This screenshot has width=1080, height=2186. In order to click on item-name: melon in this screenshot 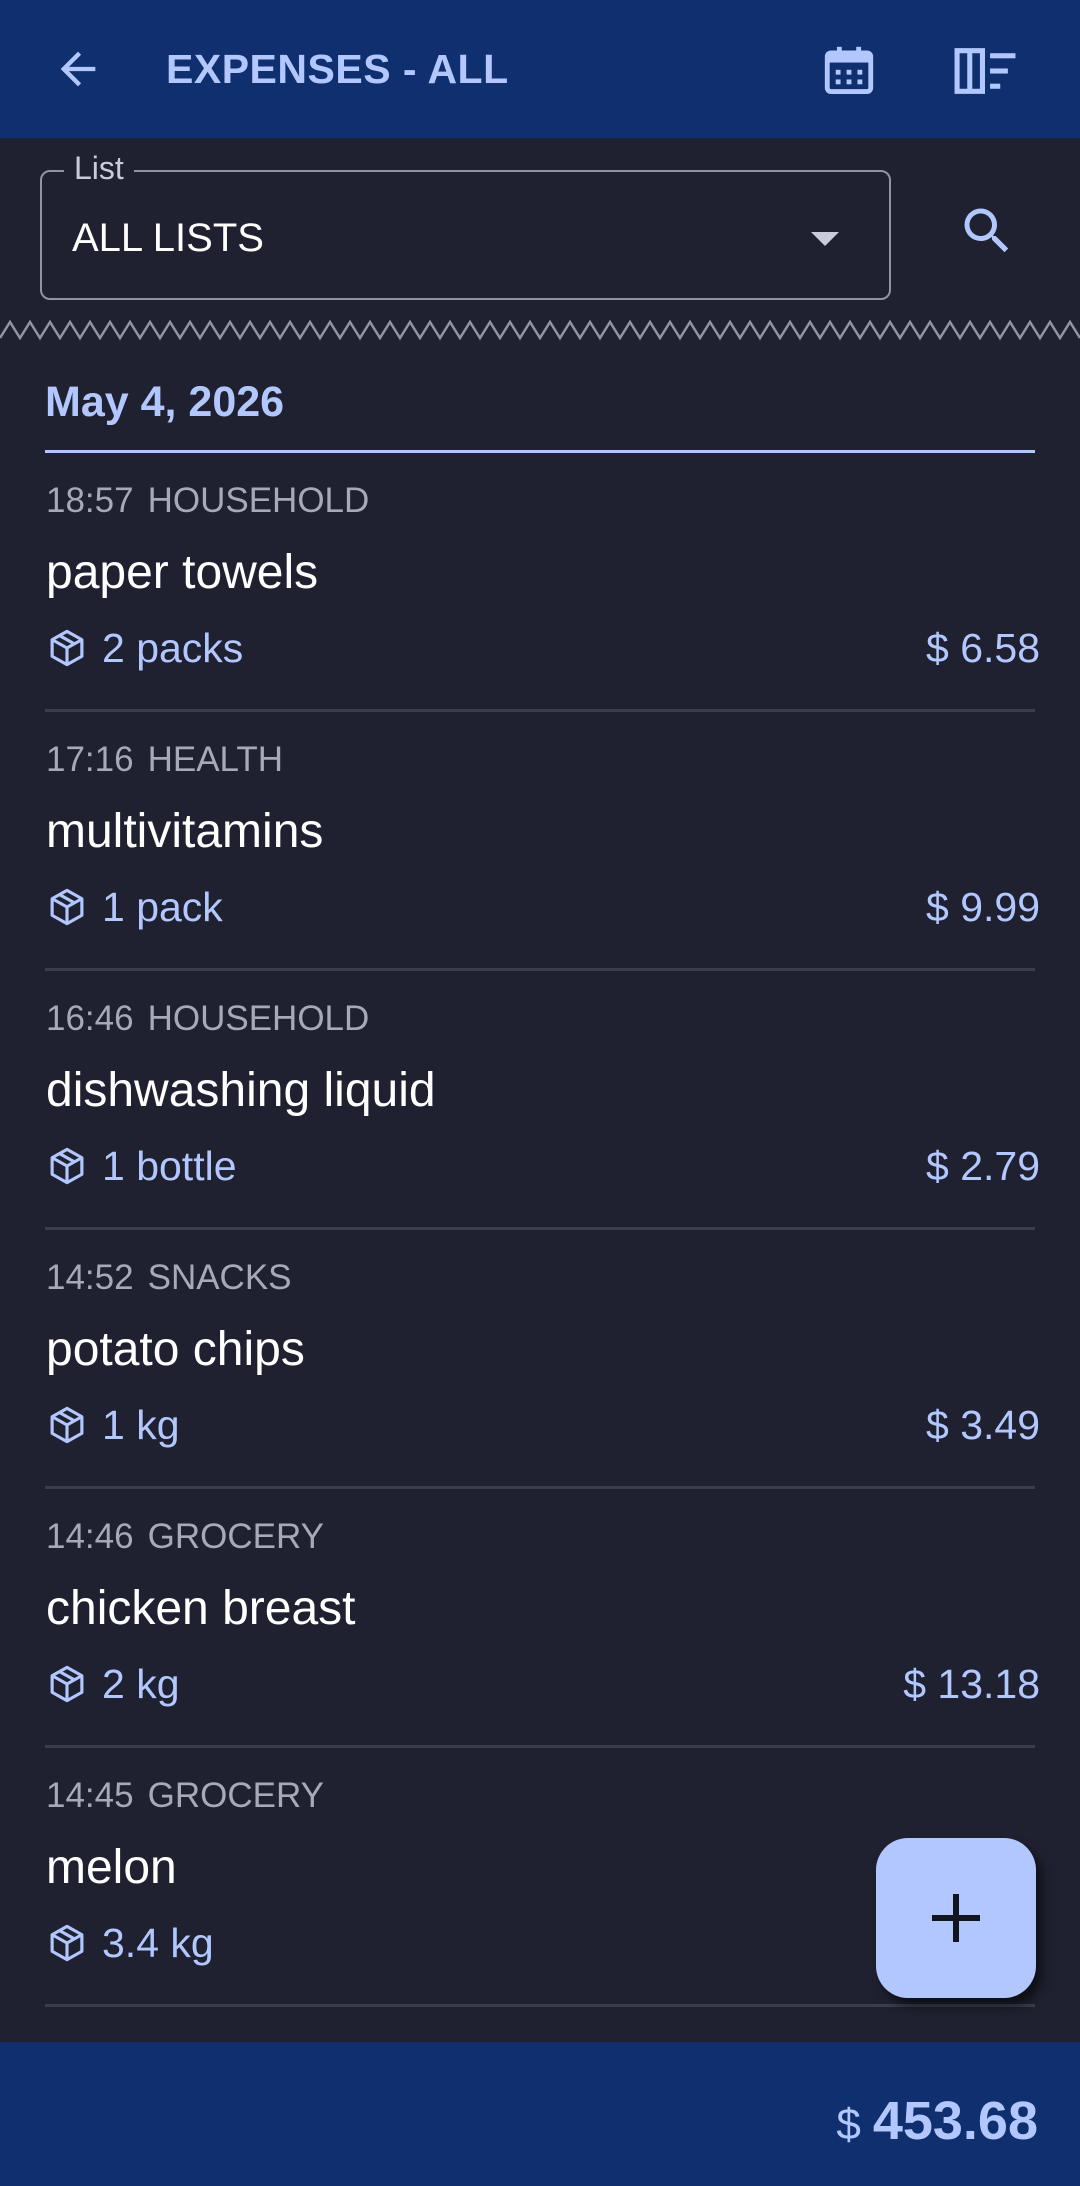, I will do `click(111, 1867)`.